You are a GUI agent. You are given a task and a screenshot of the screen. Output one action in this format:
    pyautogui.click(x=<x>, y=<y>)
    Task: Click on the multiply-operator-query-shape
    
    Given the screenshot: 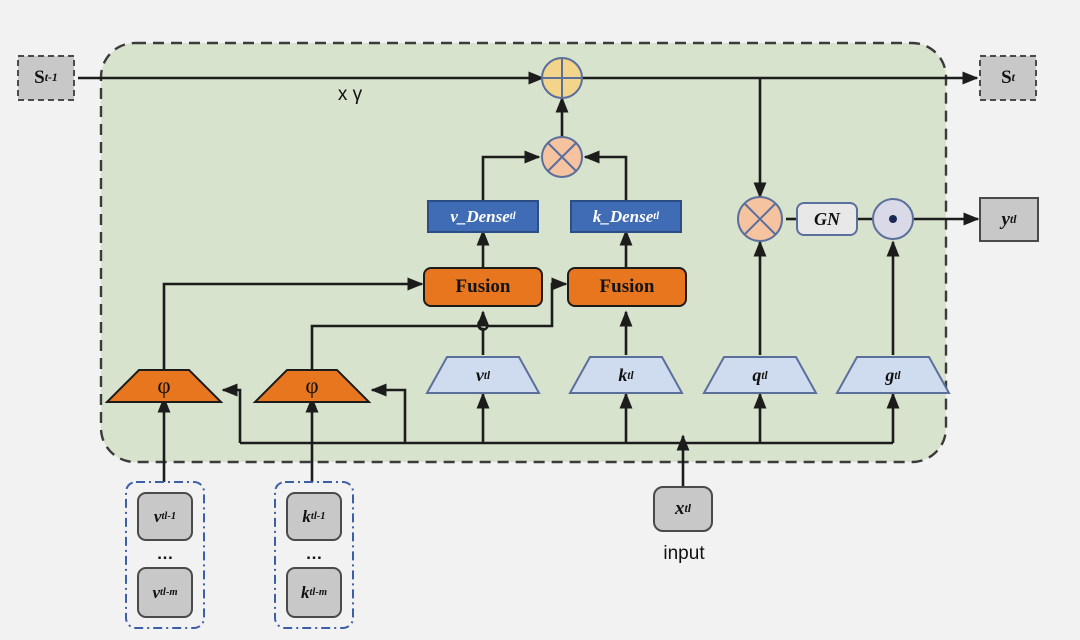 What is the action you would take?
    pyautogui.click(x=760, y=219)
    